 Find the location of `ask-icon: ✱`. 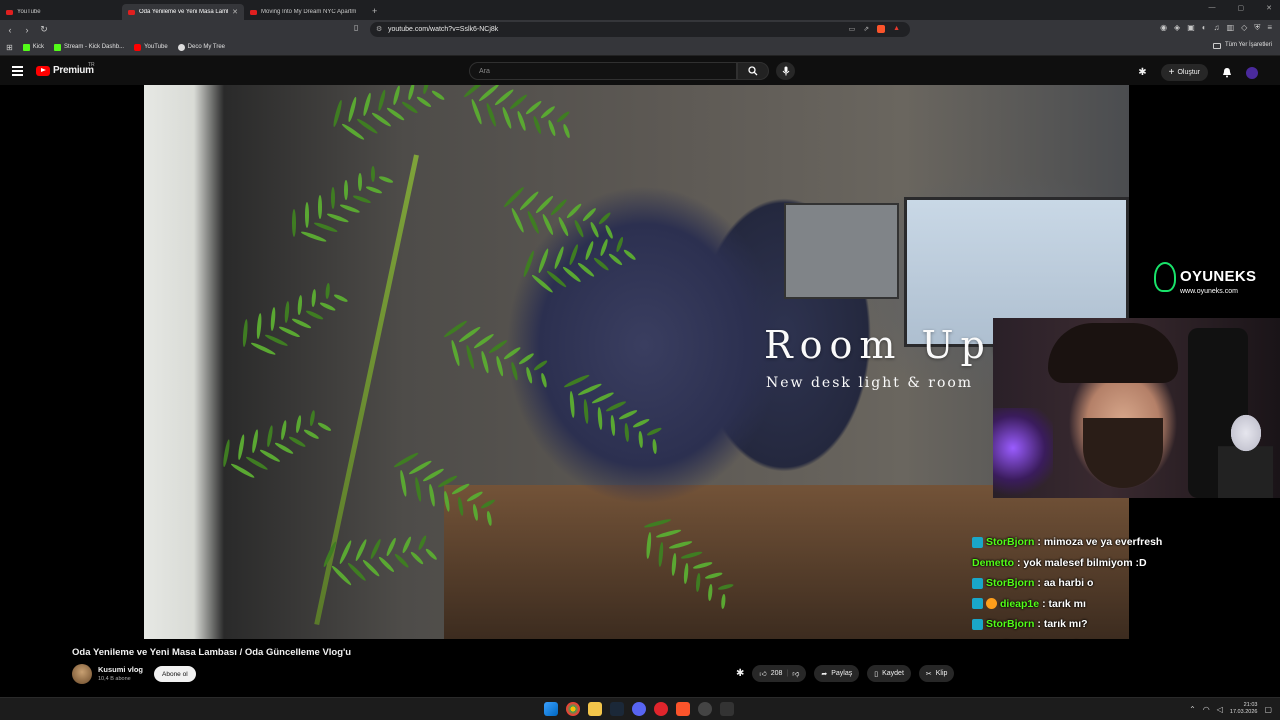

ask-icon: ✱ is located at coordinates (740, 673).